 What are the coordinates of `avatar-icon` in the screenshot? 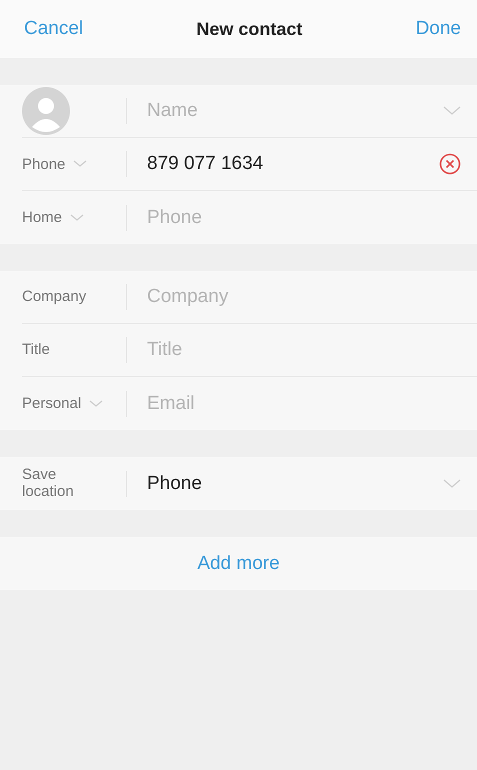 It's located at (46, 111).